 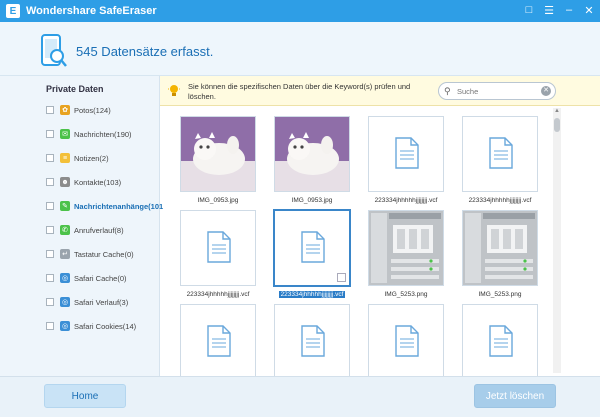 What do you see at coordinates (100, 278) in the screenshot?
I see `sidebar-item-label: Safari Cache(0)` at bounding box center [100, 278].